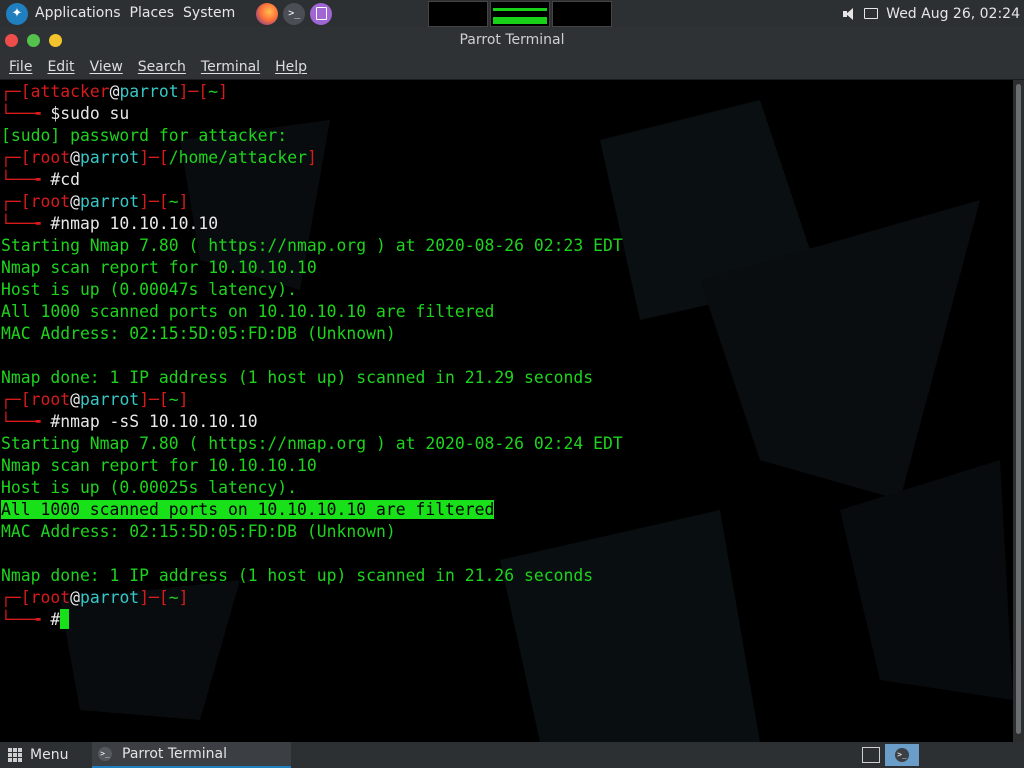 Image resolution: width=1024 pixels, height=768 pixels. What do you see at coordinates (237, 157) in the screenshot?
I see `prompt-dir: /home/attacker` at bounding box center [237, 157].